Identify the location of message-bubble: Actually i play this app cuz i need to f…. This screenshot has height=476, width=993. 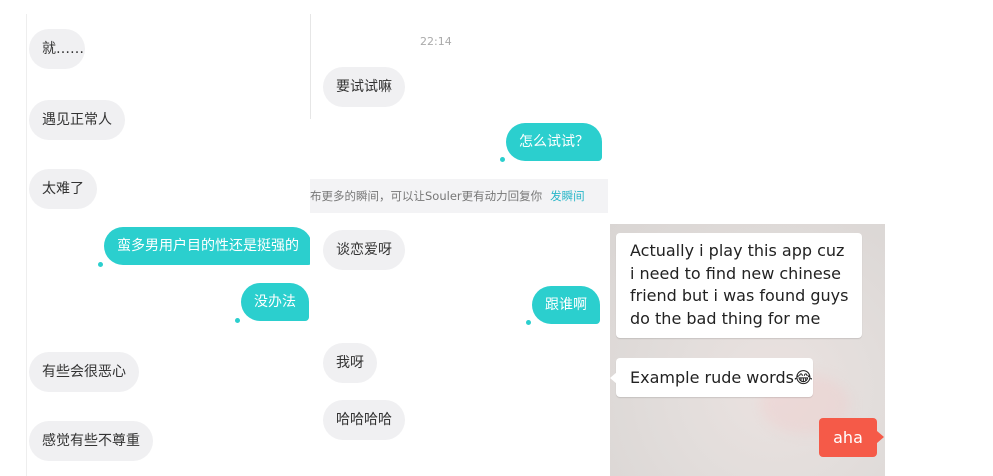
(739, 285).